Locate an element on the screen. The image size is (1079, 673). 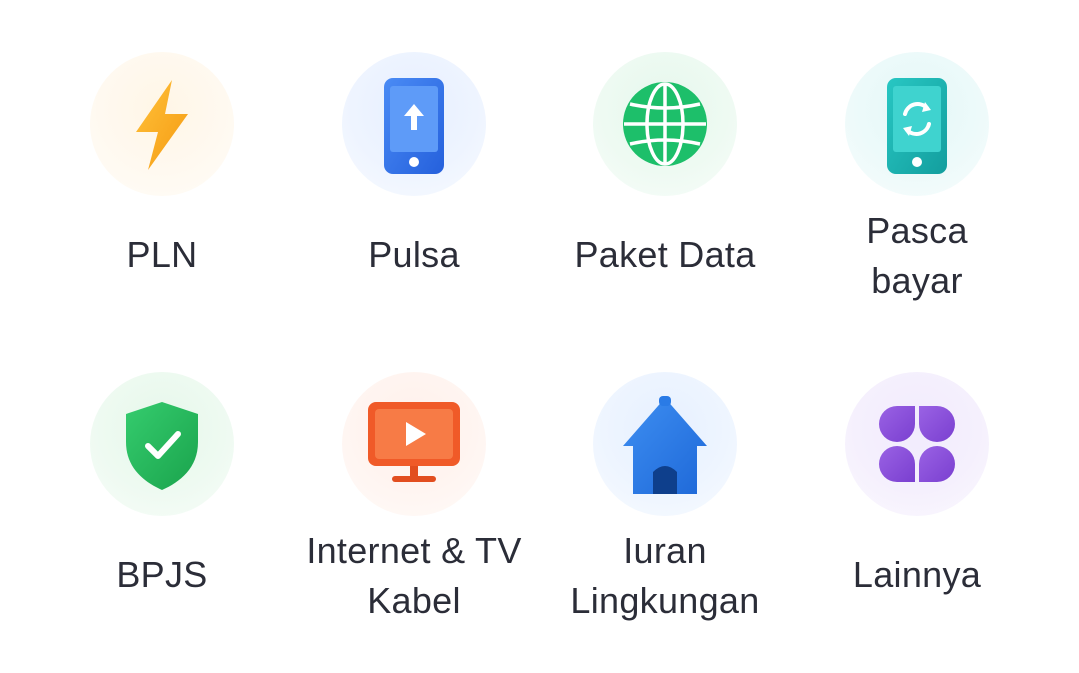
menu-item-label: Paket Data is located at coordinates (665, 254).